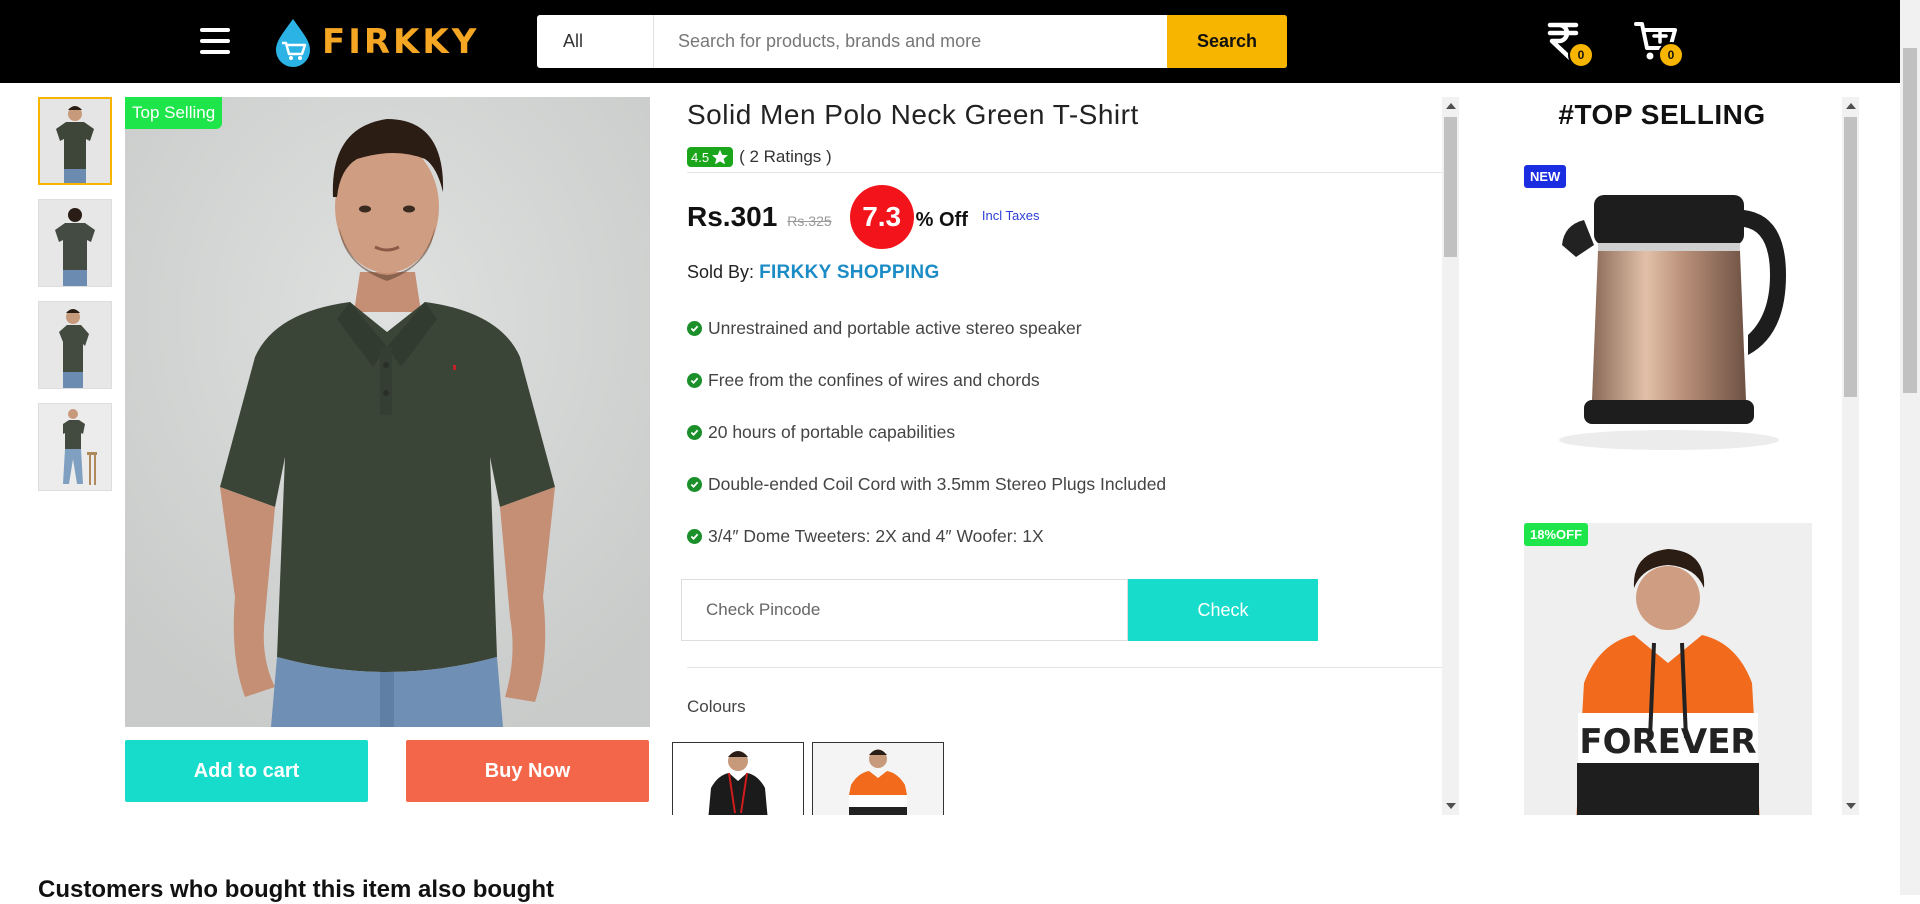 This screenshot has width=1920, height=904. What do you see at coordinates (1662, 114) in the screenshot?
I see `sidebar-title: #TOP SELLING` at bounding box center [1662, 114].